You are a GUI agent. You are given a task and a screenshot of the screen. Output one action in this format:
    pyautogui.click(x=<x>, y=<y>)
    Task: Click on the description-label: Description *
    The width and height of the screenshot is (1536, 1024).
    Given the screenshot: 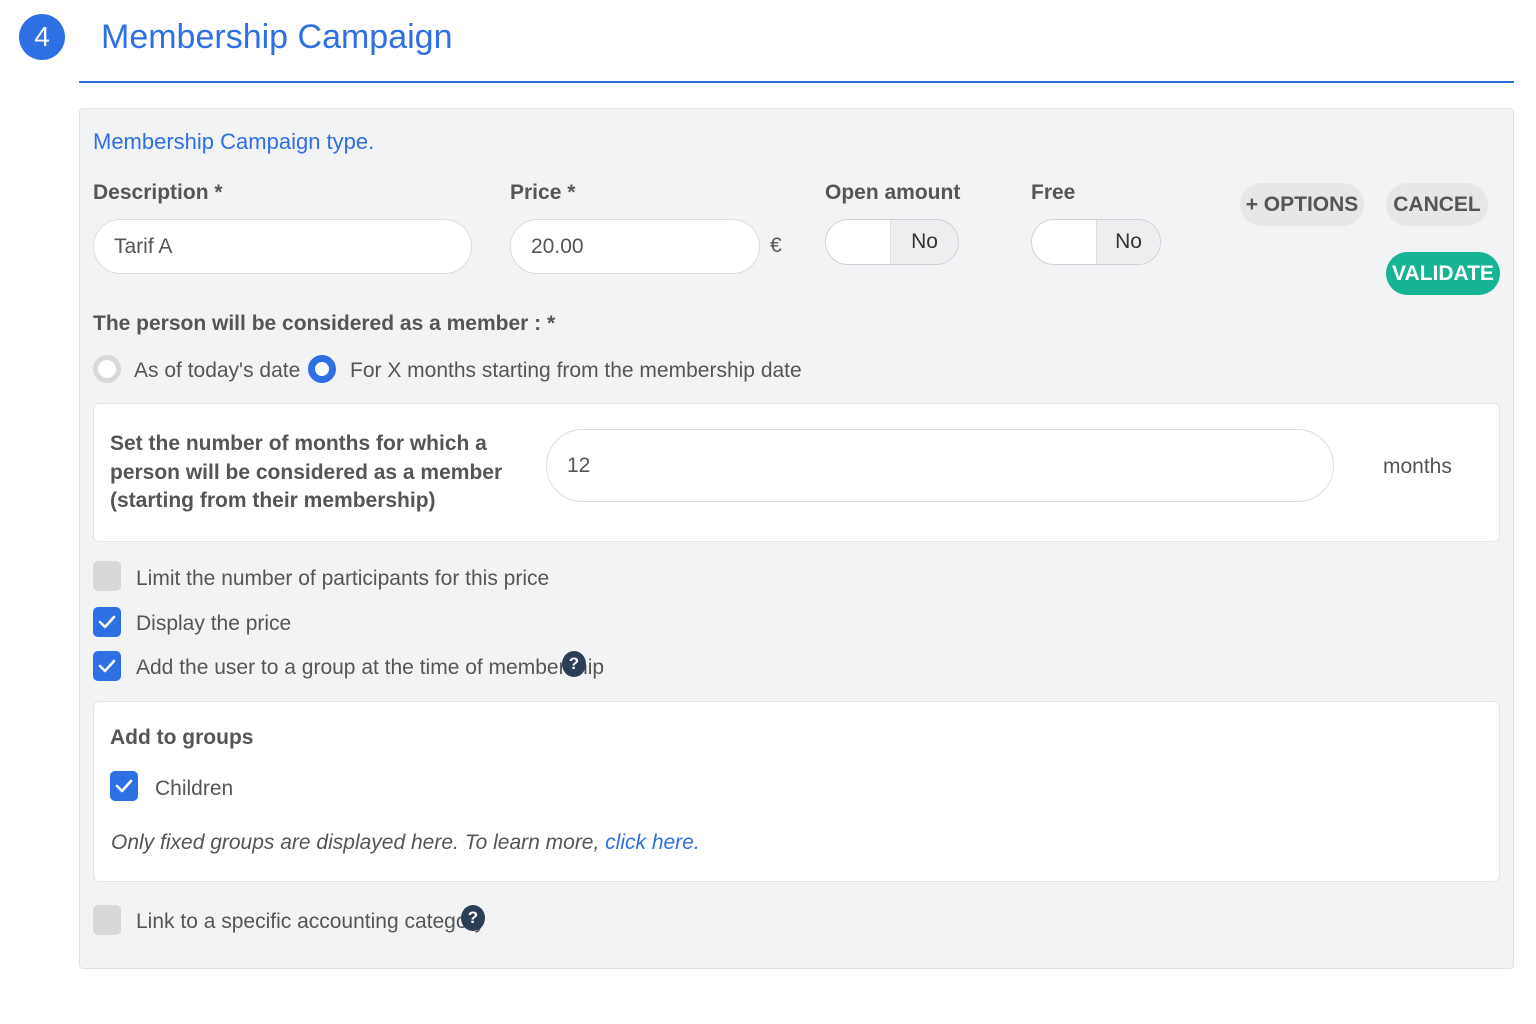 What is the action you would take?
    pyautogui.click(x=158, y=192)
    